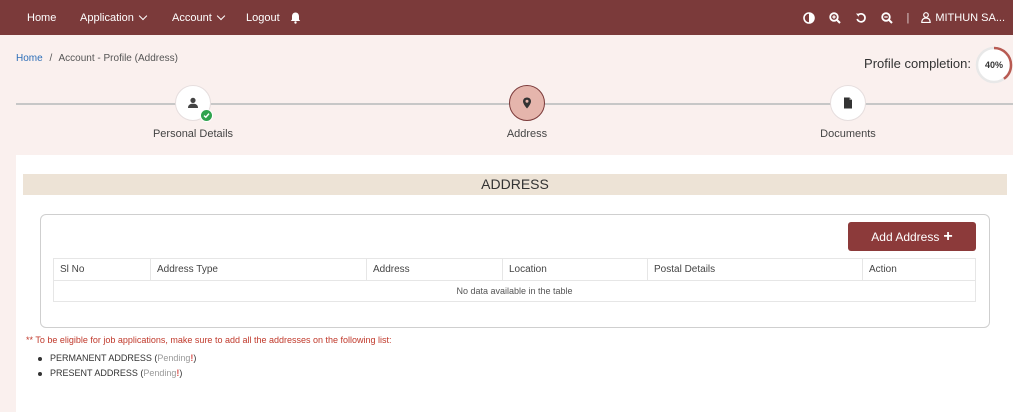 The image size is (1013, 412). What do you see at coordinates (848, 134) in the screenshot?
I see `step-label-documents: Documents` at bounding box center [848, 134].